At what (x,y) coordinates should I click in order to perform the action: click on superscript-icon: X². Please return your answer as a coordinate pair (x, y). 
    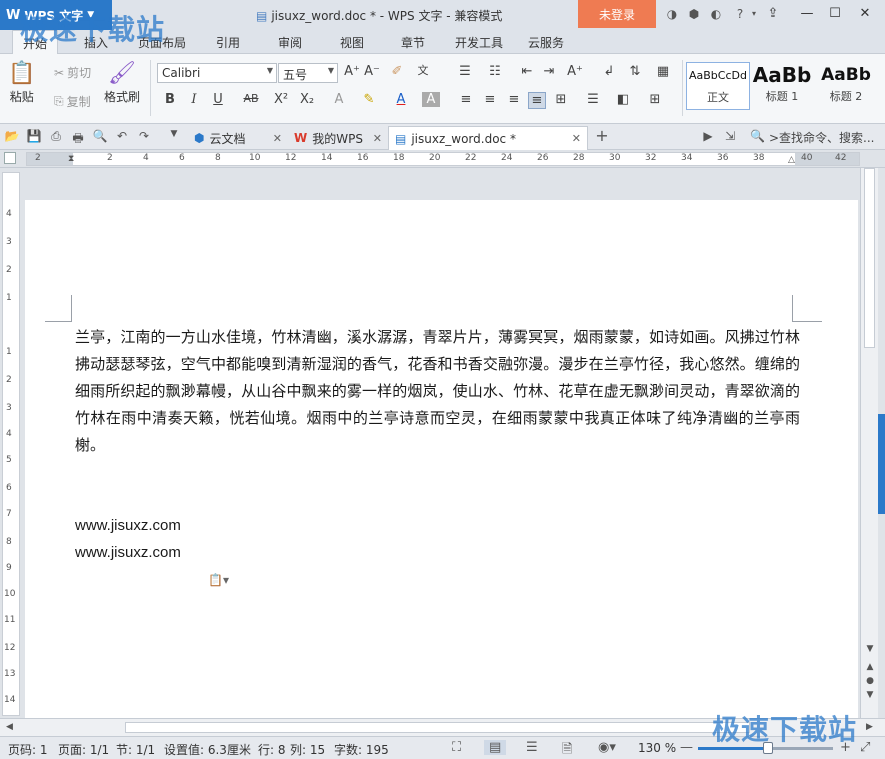
    Looking at the image, I should click on (281, 99).